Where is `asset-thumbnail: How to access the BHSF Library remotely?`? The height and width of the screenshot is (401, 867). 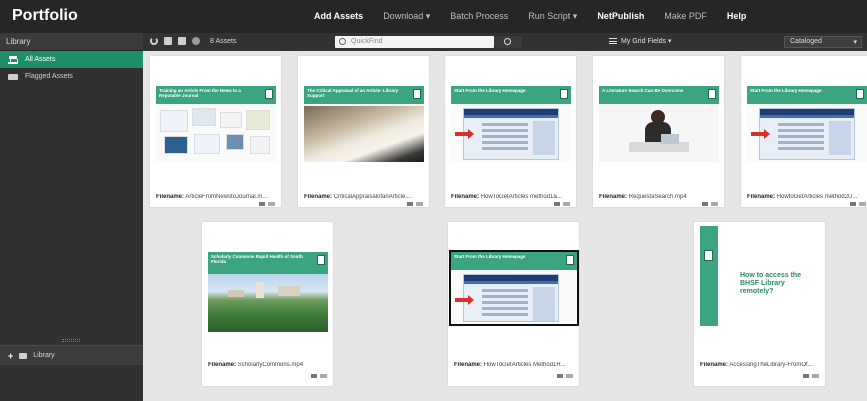 asset-thumbnail: How to access the BHSF Library remotely? is located at coordinates (760, 276).